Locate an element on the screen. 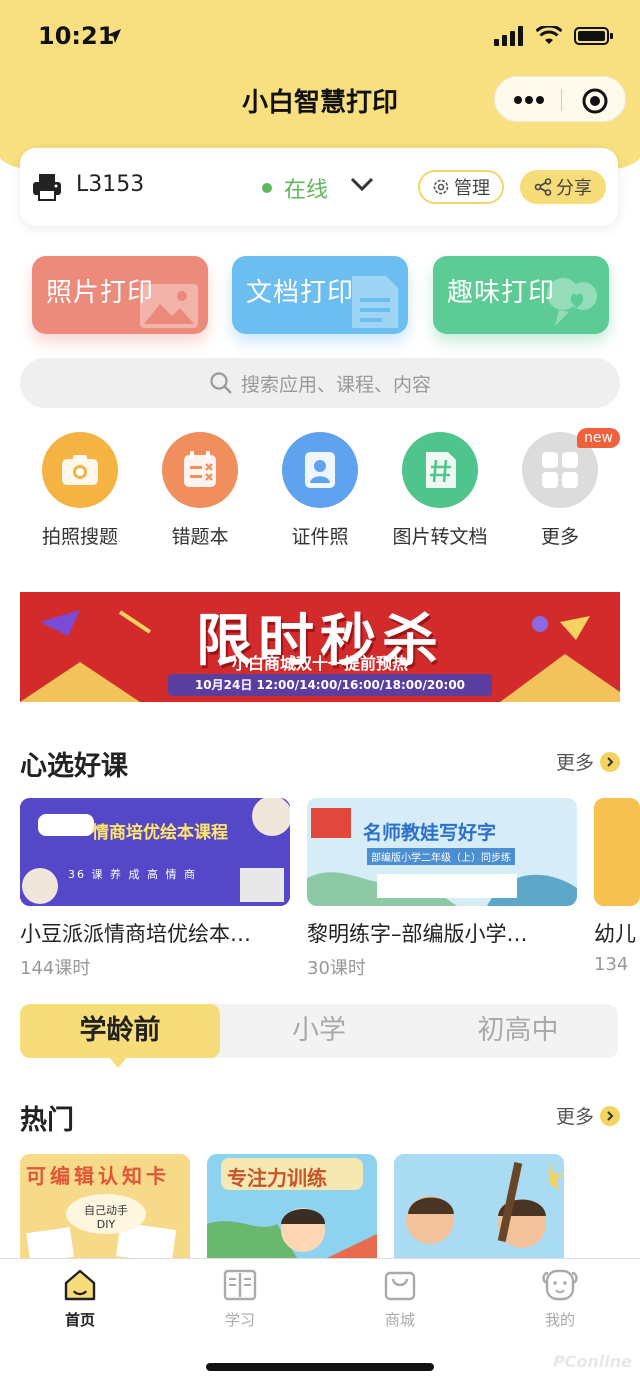 Image resolution: width=640 pixels, height=1385 pixels. document-print-button: 文档打印 is located at coordinates (320, 295).